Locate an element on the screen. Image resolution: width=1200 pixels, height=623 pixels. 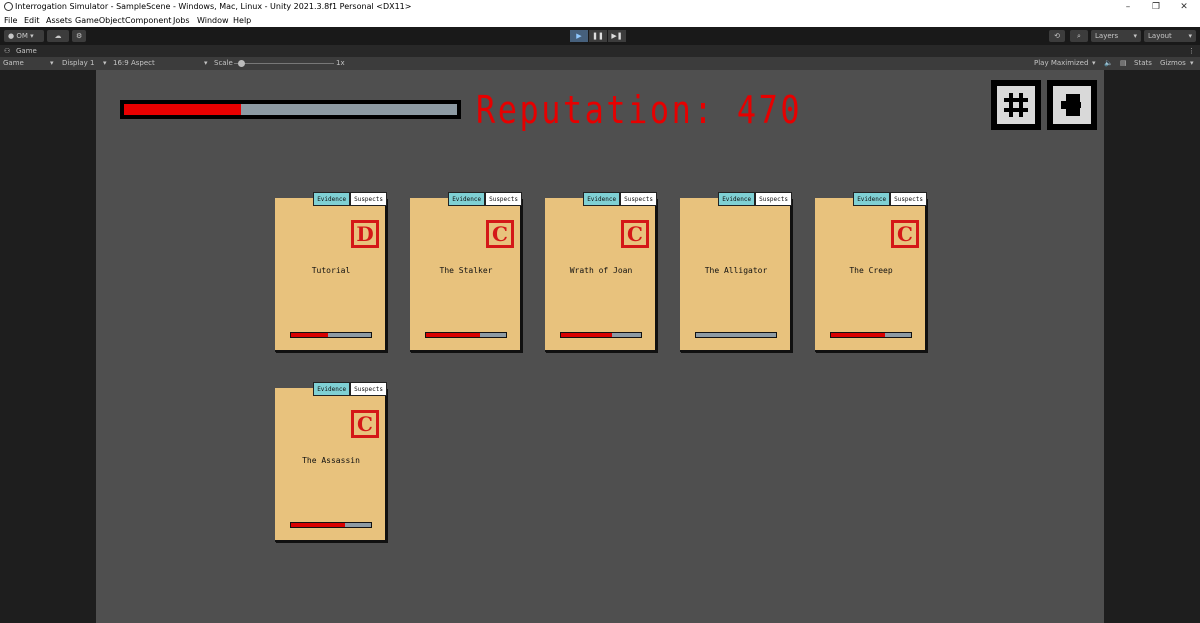
case-card-the-assassin: Evidence Suspects C The Assassin is located at coordinates (332, 462).